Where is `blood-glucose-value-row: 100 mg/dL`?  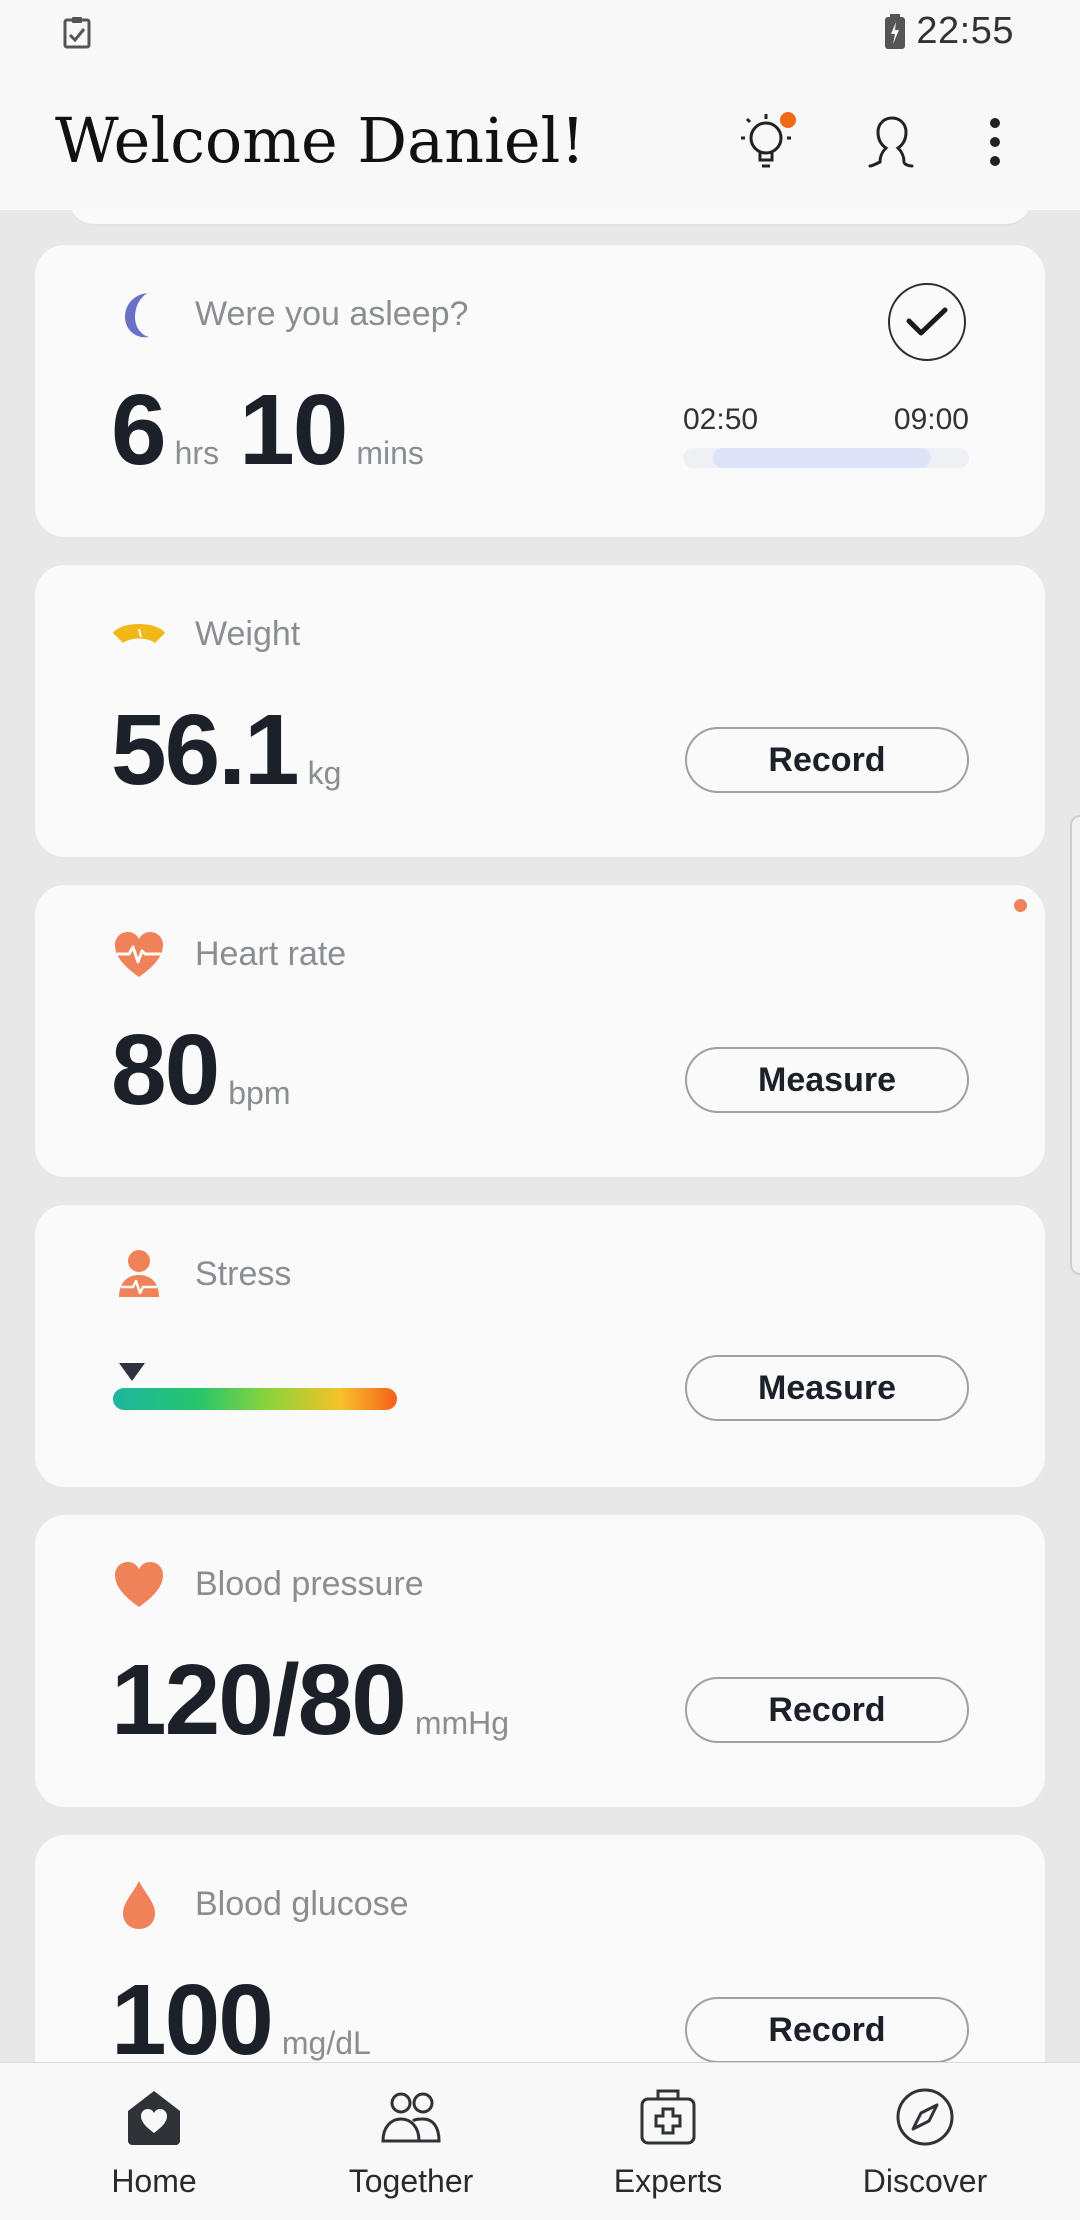
blood-glucose-value-row: 100 mg/dL is located at coordinates (241, 2012).